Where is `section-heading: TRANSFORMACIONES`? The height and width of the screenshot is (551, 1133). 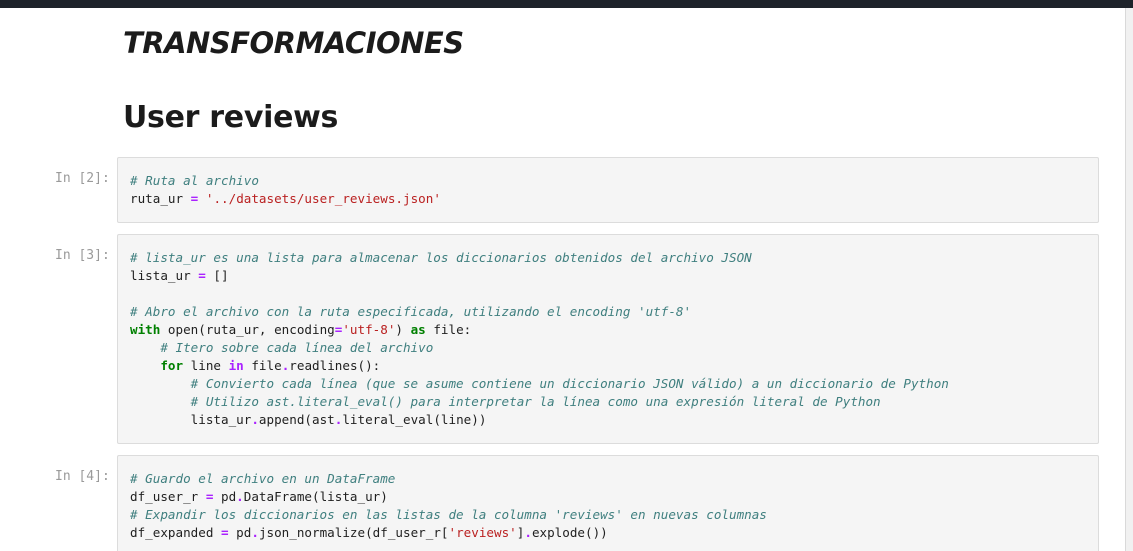
section-heading: TRANSFORMACIONES is located at coordinates (293, 43).